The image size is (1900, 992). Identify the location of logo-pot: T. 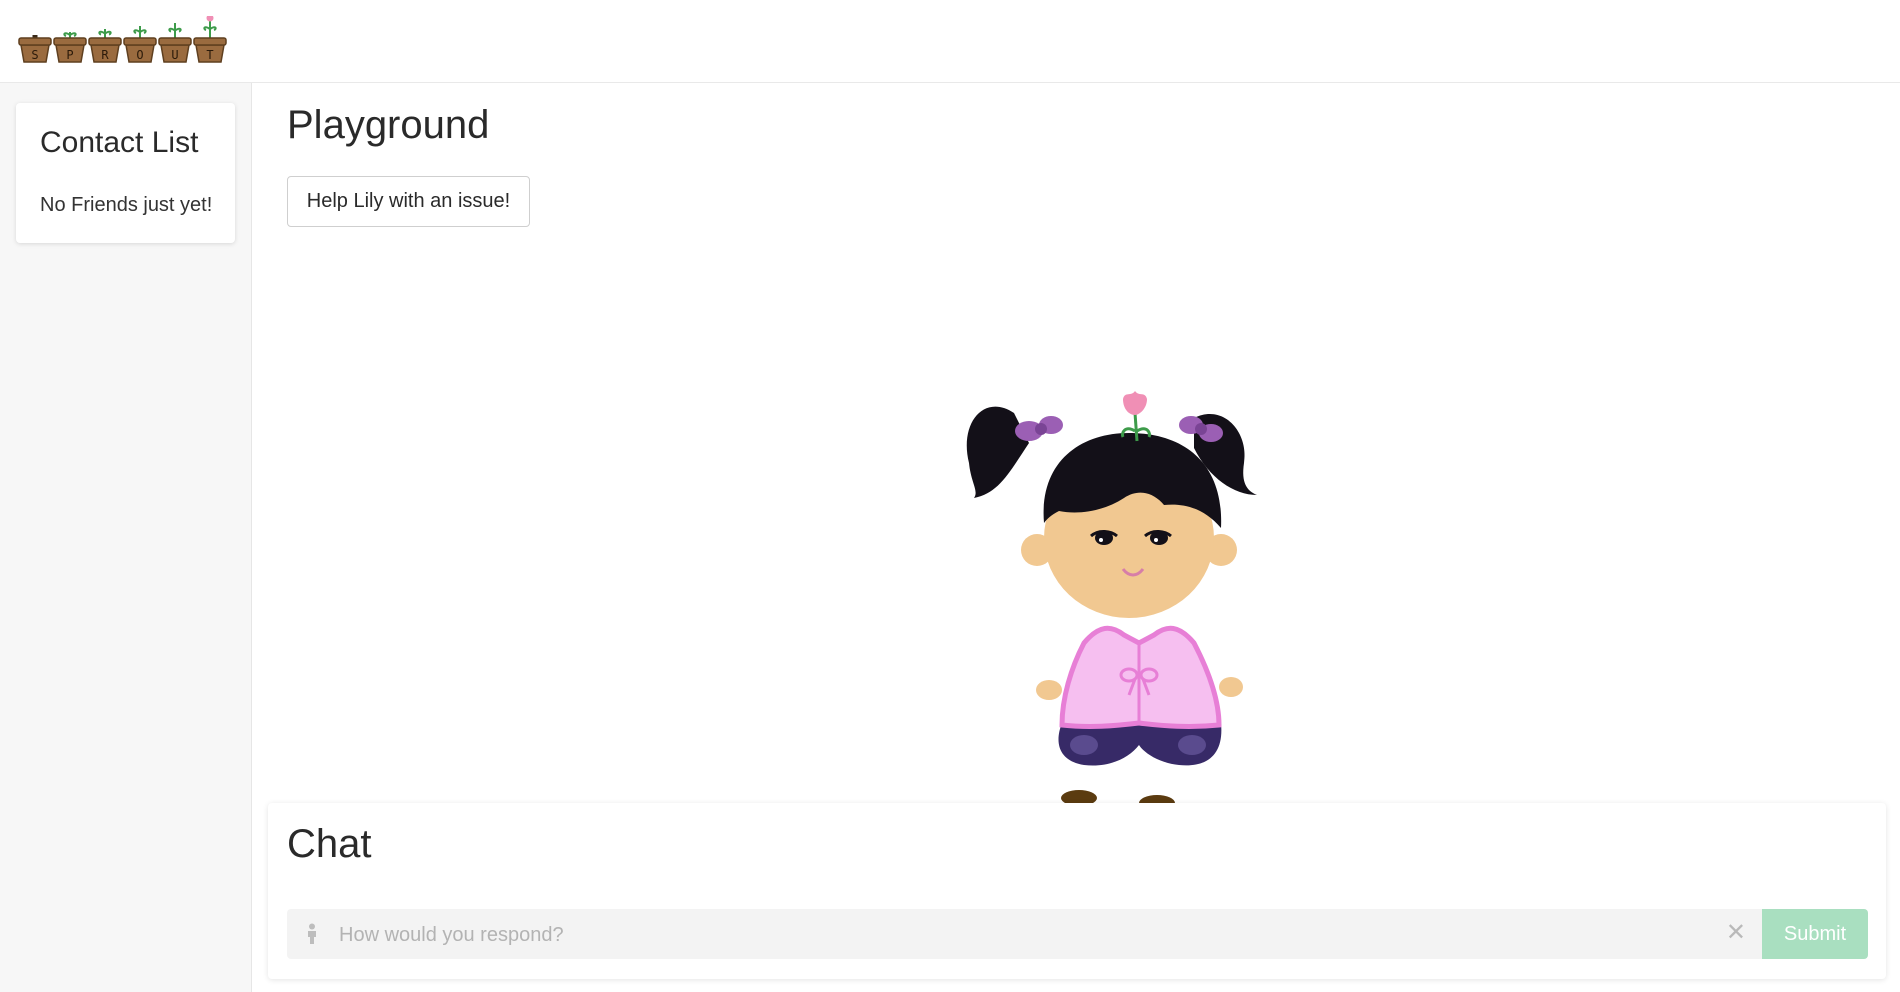
(210, 39).